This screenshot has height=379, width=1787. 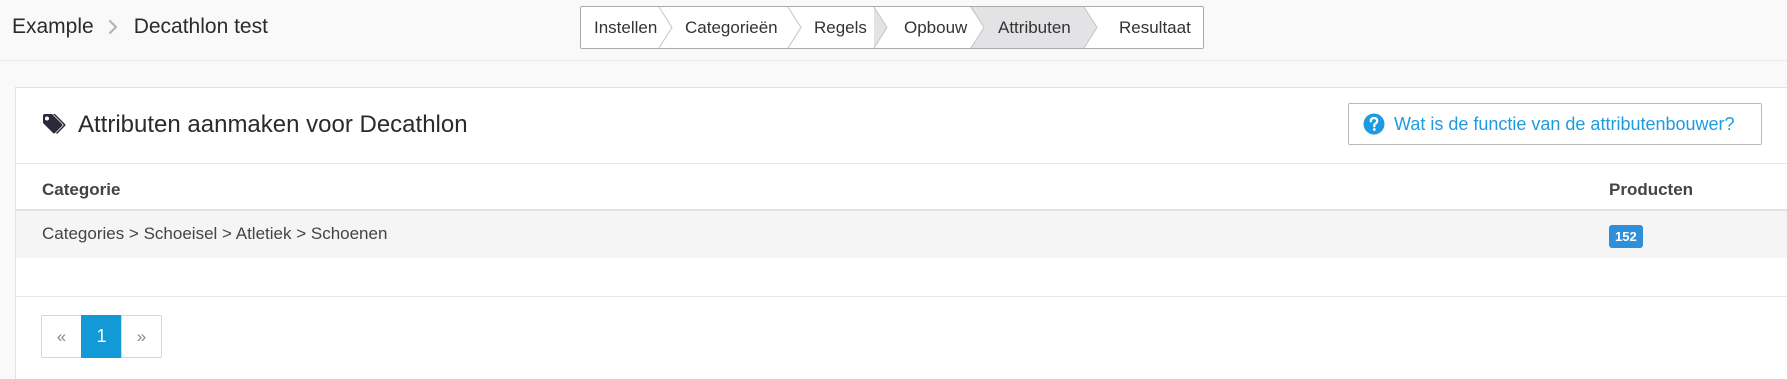 I want to click on breadcrumb-item-example: Example, so click(x=53, y=27).